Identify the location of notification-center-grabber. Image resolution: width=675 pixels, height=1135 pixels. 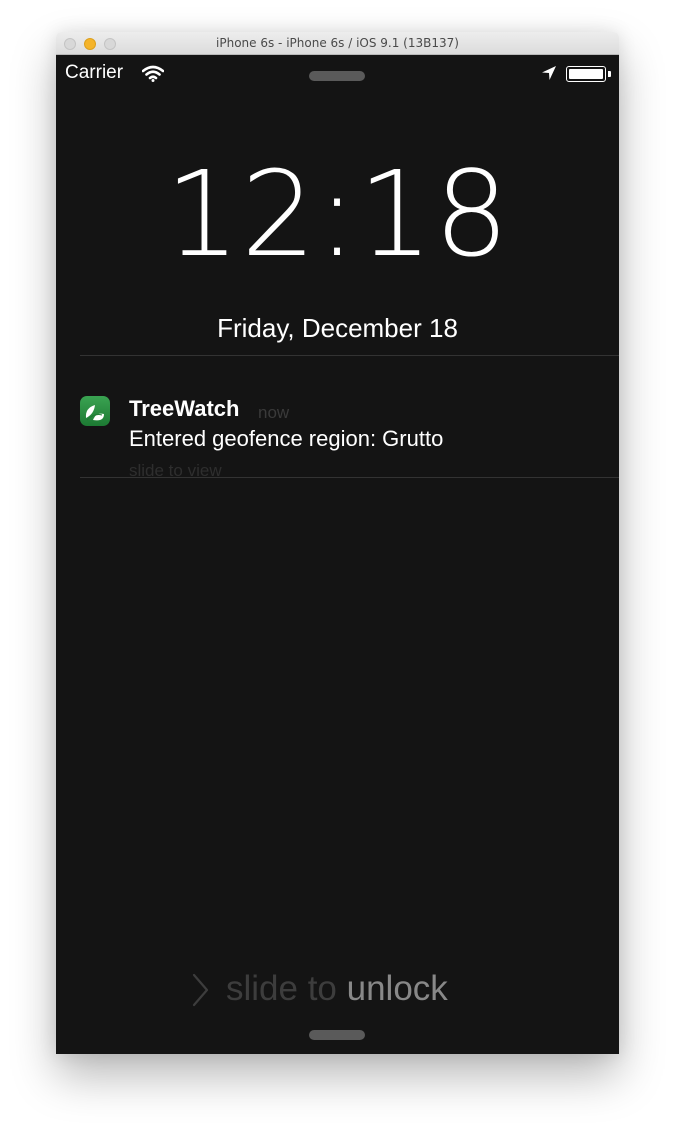
(337, 76).